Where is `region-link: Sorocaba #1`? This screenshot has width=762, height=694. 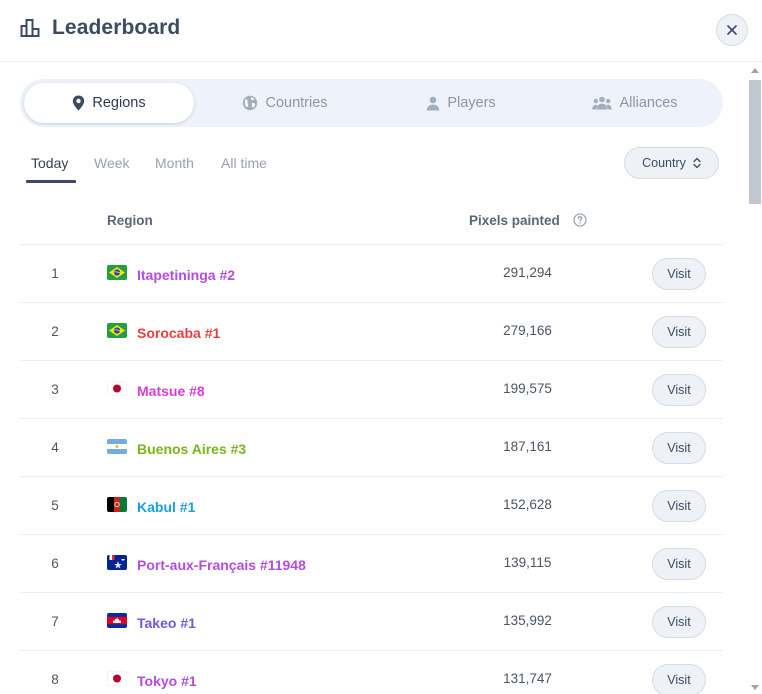
region-link: Sorocaba #1 is located at coordinates (178, 333).